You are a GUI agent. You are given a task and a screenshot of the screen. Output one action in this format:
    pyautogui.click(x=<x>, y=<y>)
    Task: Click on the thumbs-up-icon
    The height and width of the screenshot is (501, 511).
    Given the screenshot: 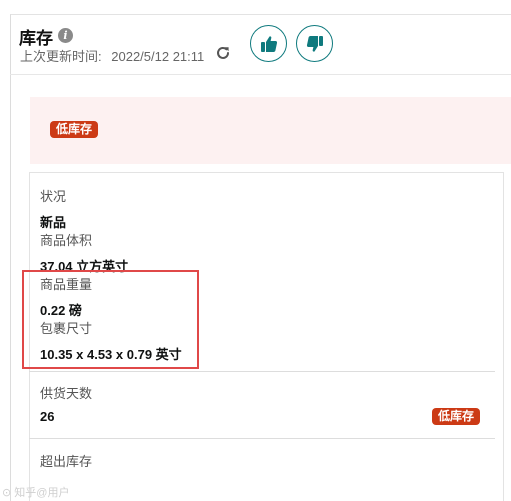 What is the action you would take?
    pyautogui.click(x=268, y=43)
    